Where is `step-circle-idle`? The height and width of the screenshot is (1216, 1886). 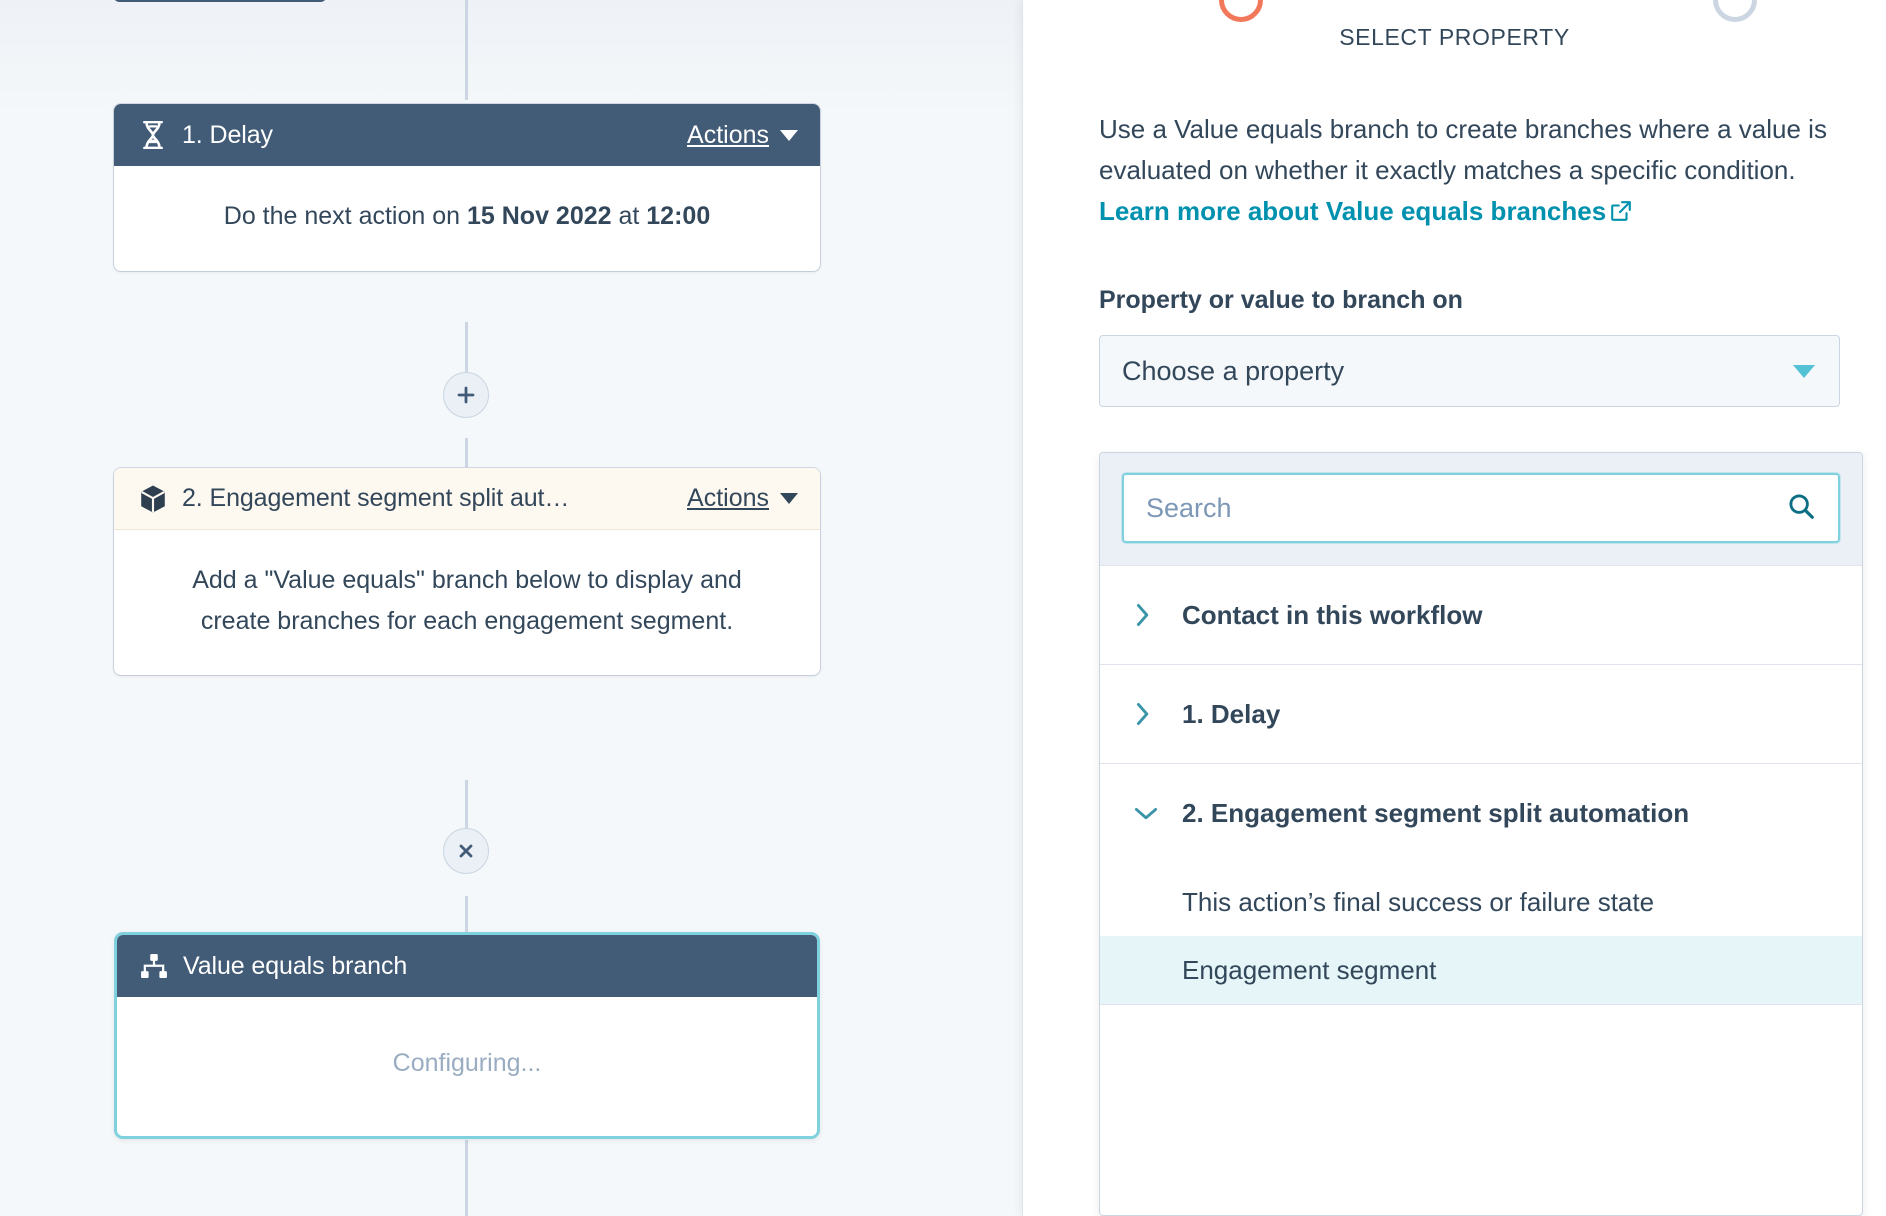
step-circle-idle is located at coordinates (1735, 11).